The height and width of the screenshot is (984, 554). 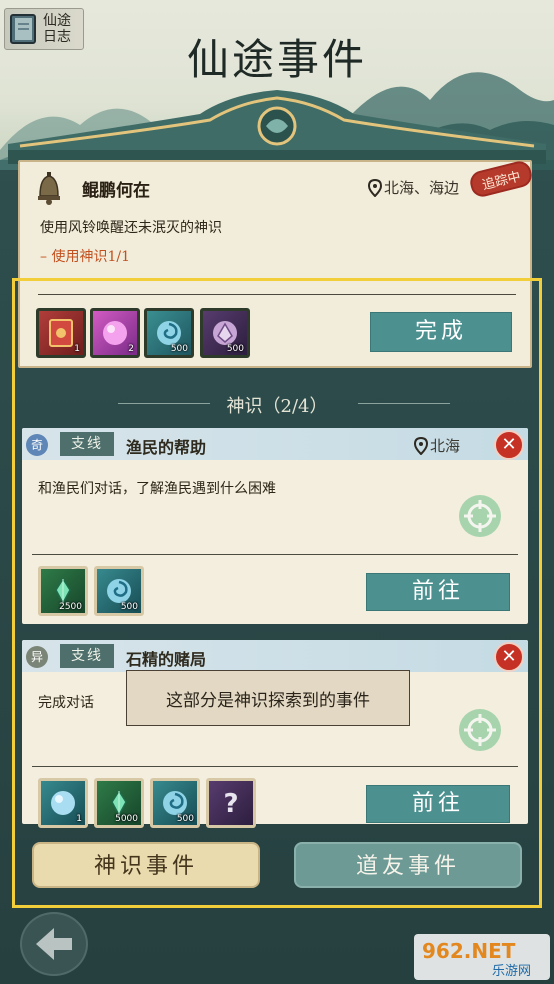 What do you see at coordinates (131, 228) in the screenshot?
I see `main-quest-description: 使用风铃唤醒还未泯灭的神识` at bounding box center [131, 228].